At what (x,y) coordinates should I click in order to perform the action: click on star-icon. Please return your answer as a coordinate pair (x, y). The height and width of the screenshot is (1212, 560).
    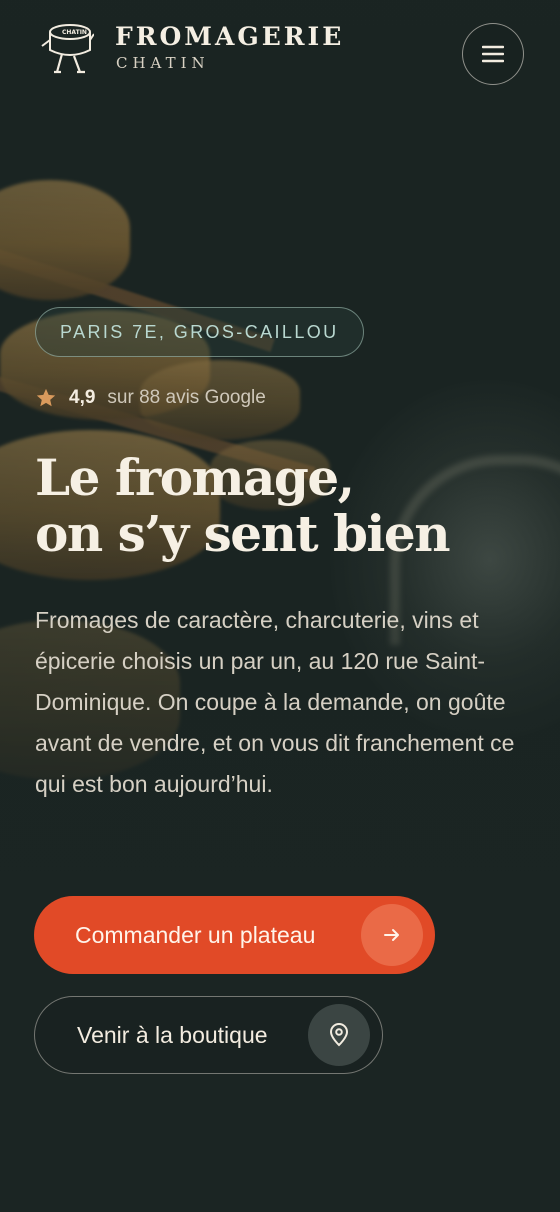
    Looking at the image, I should click on (46, 397).